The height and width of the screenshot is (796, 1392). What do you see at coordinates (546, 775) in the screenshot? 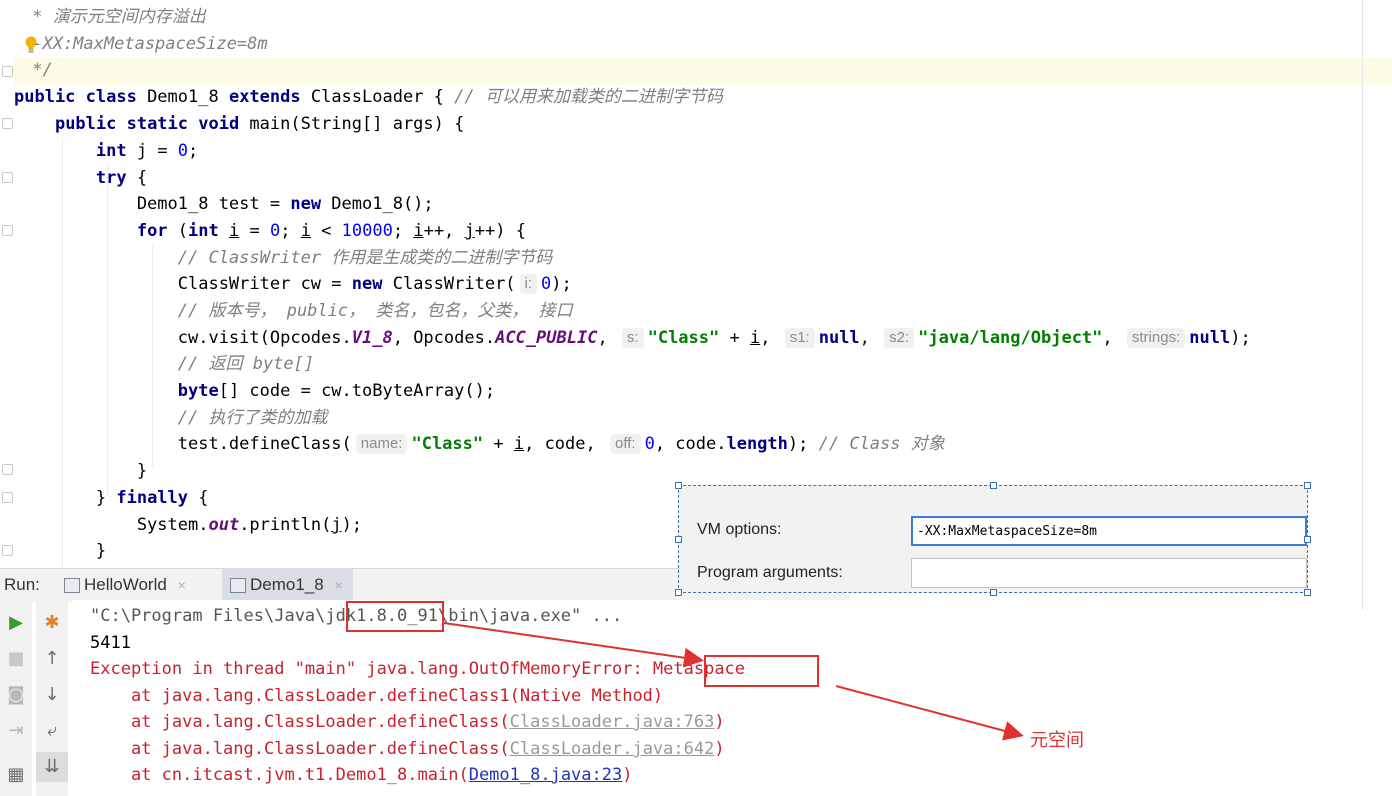
I see `stack-trace-link: Demo1_8.java:23` at bounding box center [546, 775].